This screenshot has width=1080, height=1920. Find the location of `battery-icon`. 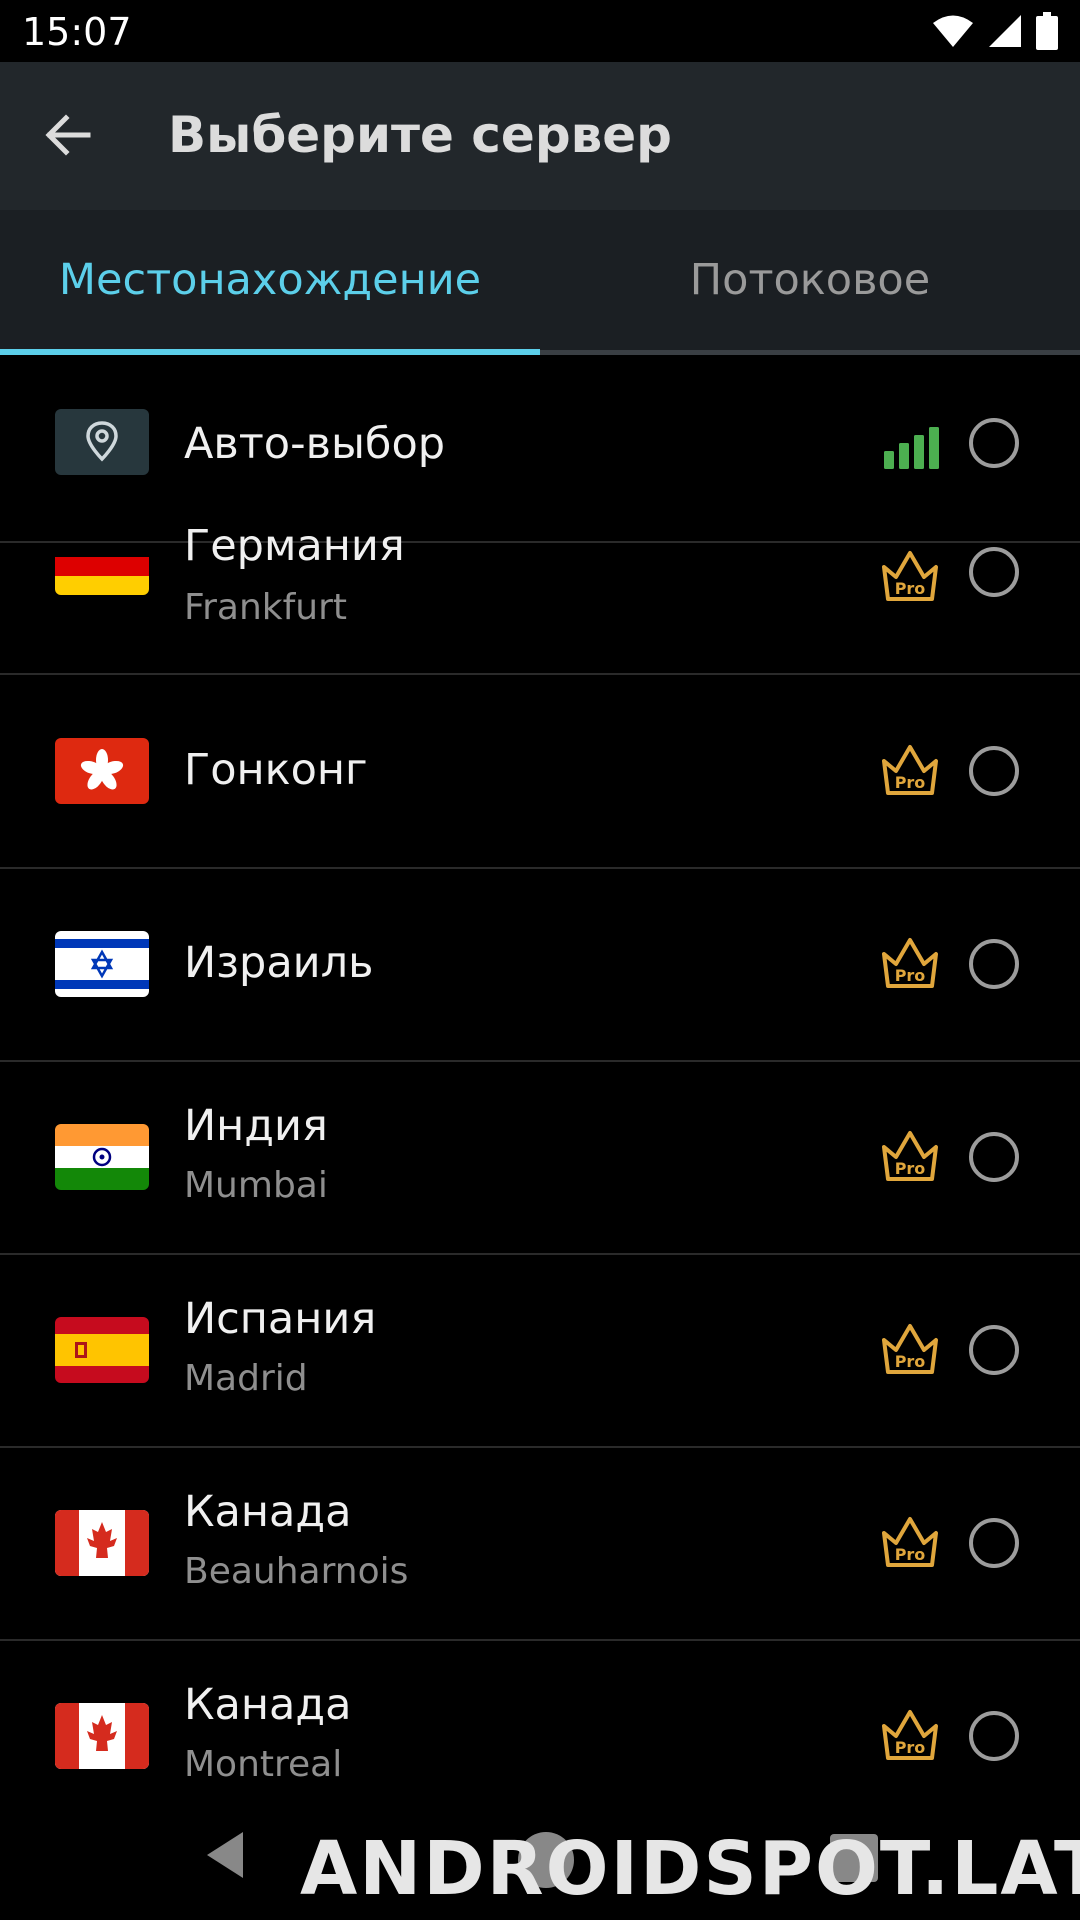

battery-icon is located at coordinates (1047, 31).